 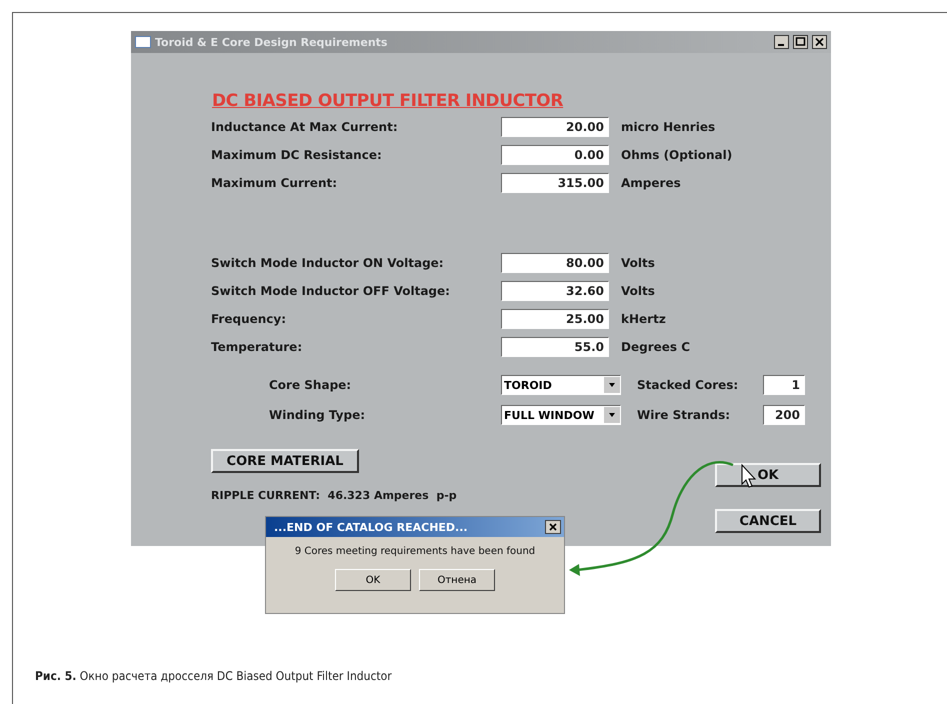 What do you see at coordinates (684, 415) in the screenshot?
I see `field-label: Wire Strands:` at bounding box center [684, 415].